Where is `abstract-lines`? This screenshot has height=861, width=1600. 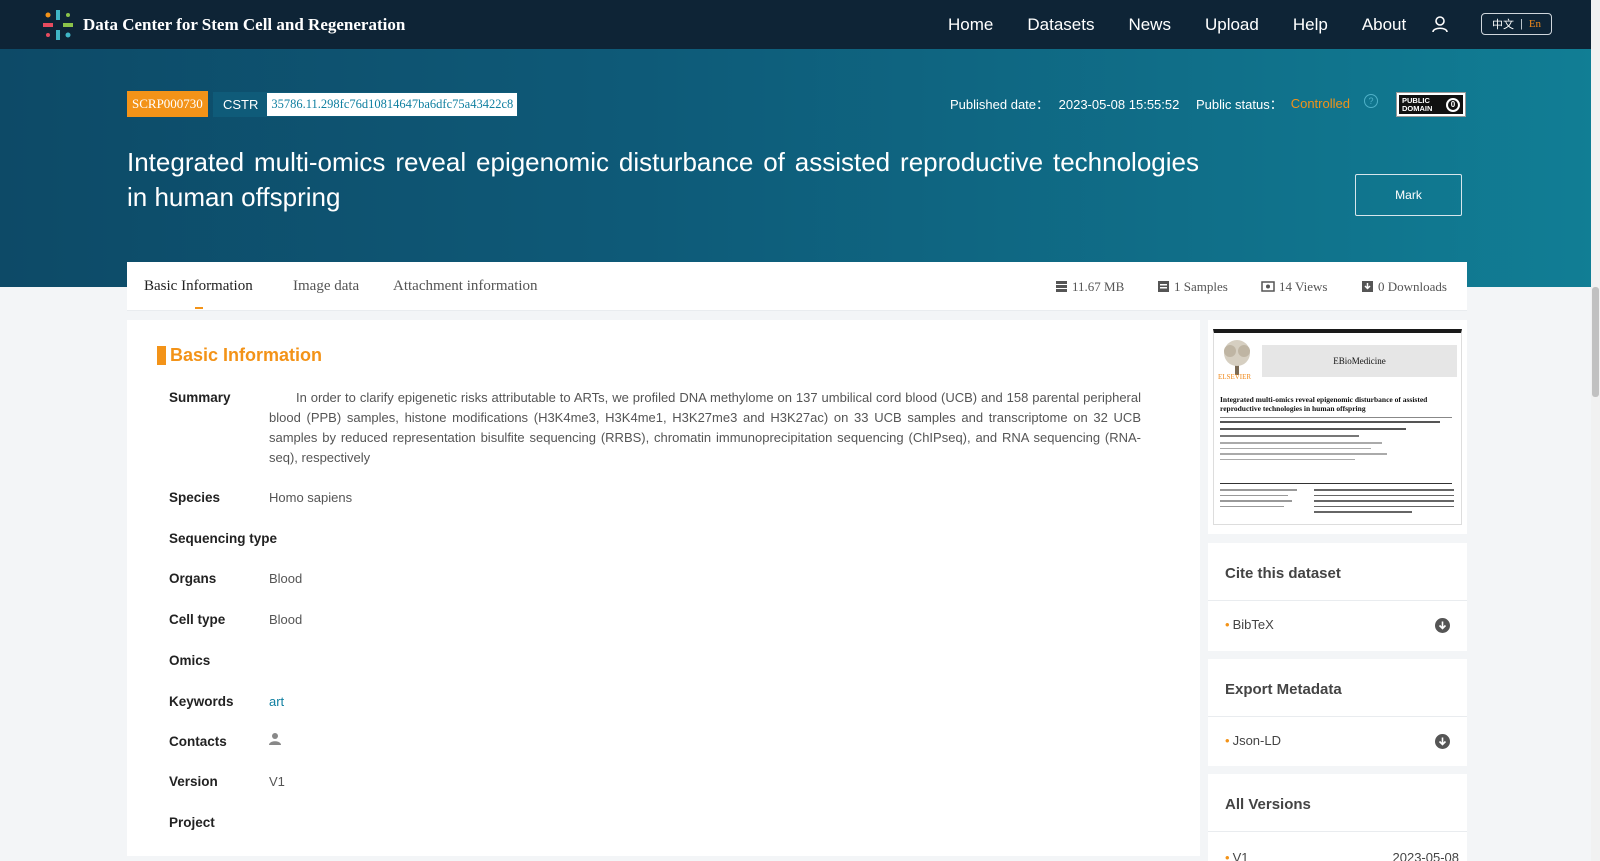 abstract-lines is located at coordinates (1384, 503).